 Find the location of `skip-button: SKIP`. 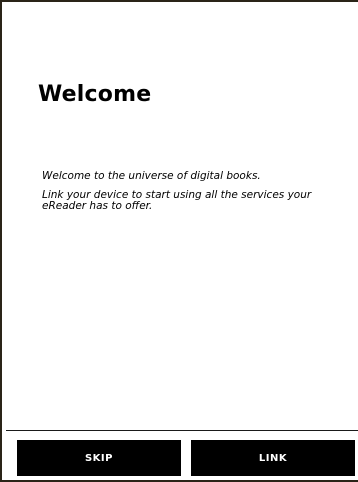

skip-button: SKIP is located at coordinates (99, 458).